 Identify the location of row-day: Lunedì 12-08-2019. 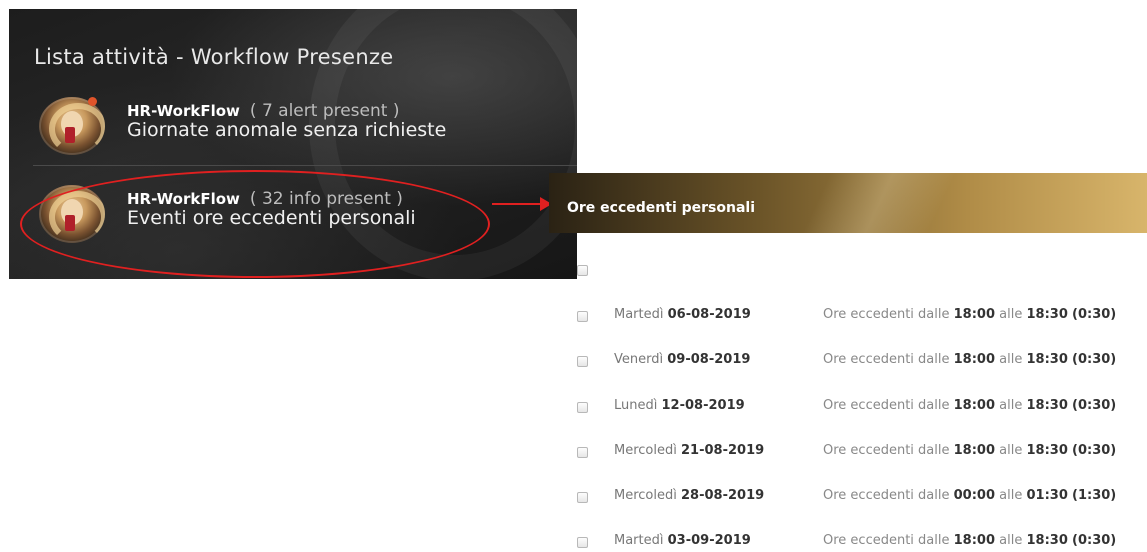
(679, 405).